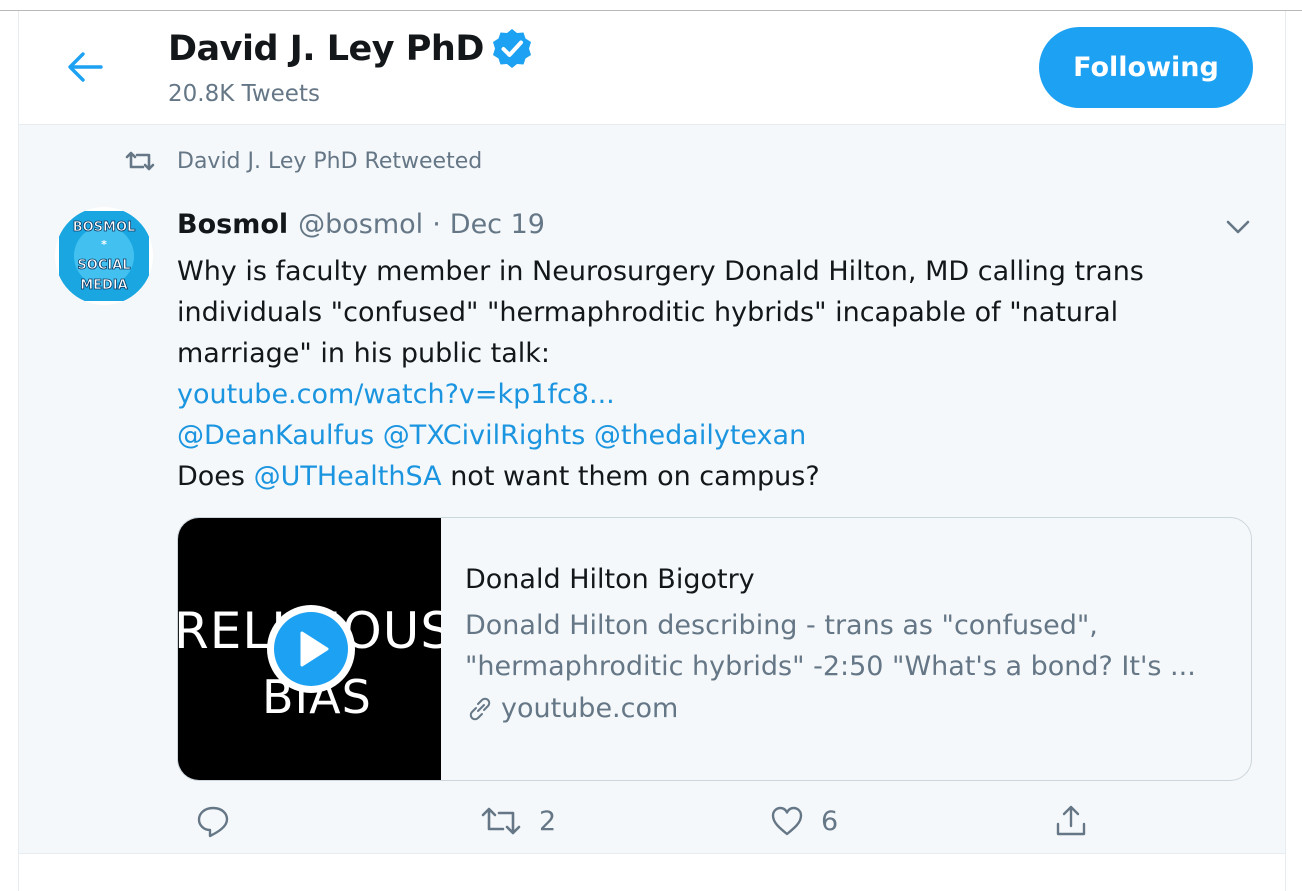 The image size is (1302, 891). I want to click on reply-button, so click(221, 821).